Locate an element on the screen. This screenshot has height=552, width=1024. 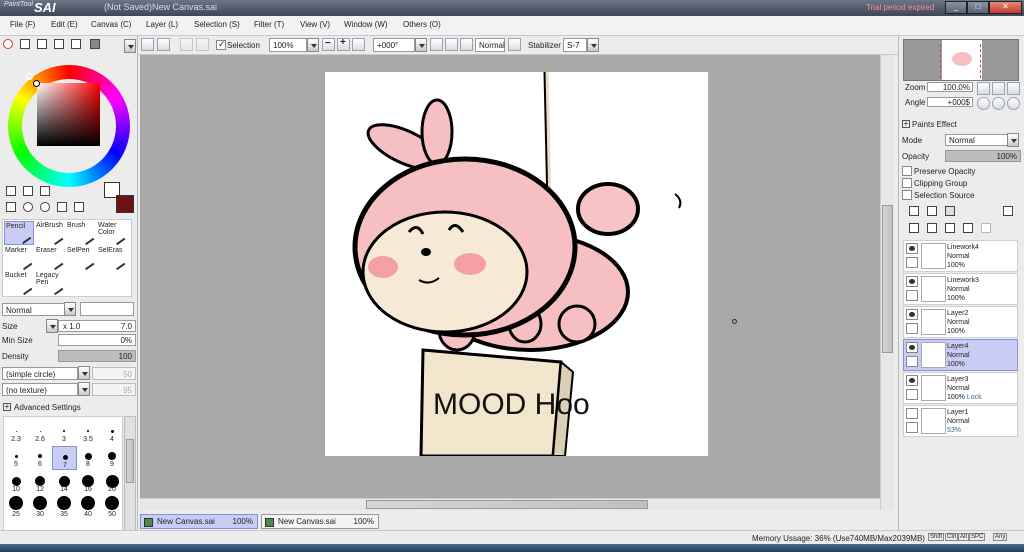
undo-icon is located at coordinates (186, 44).